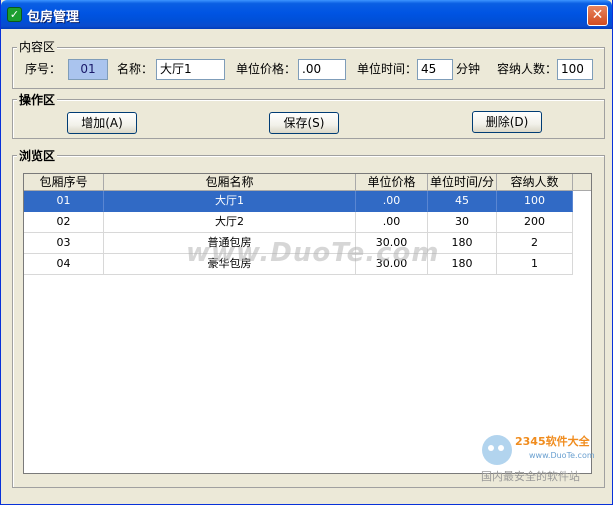 This screenshot has width=613, height=505. I want to click on table-header: 包厢序号 包厢名称 单位价格 单位时间/分 容纳人数, so click(307, 182).